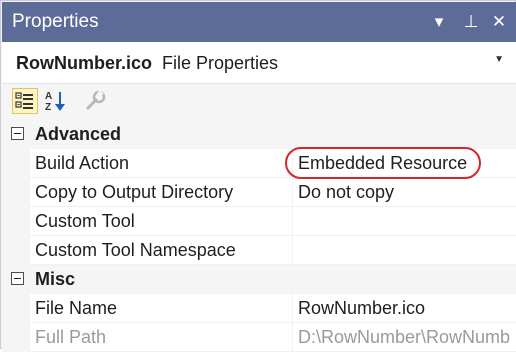  Describe the element at coordinates (259, 102) in the screenshot. I see `properties-toolbar: A Z` at that location.